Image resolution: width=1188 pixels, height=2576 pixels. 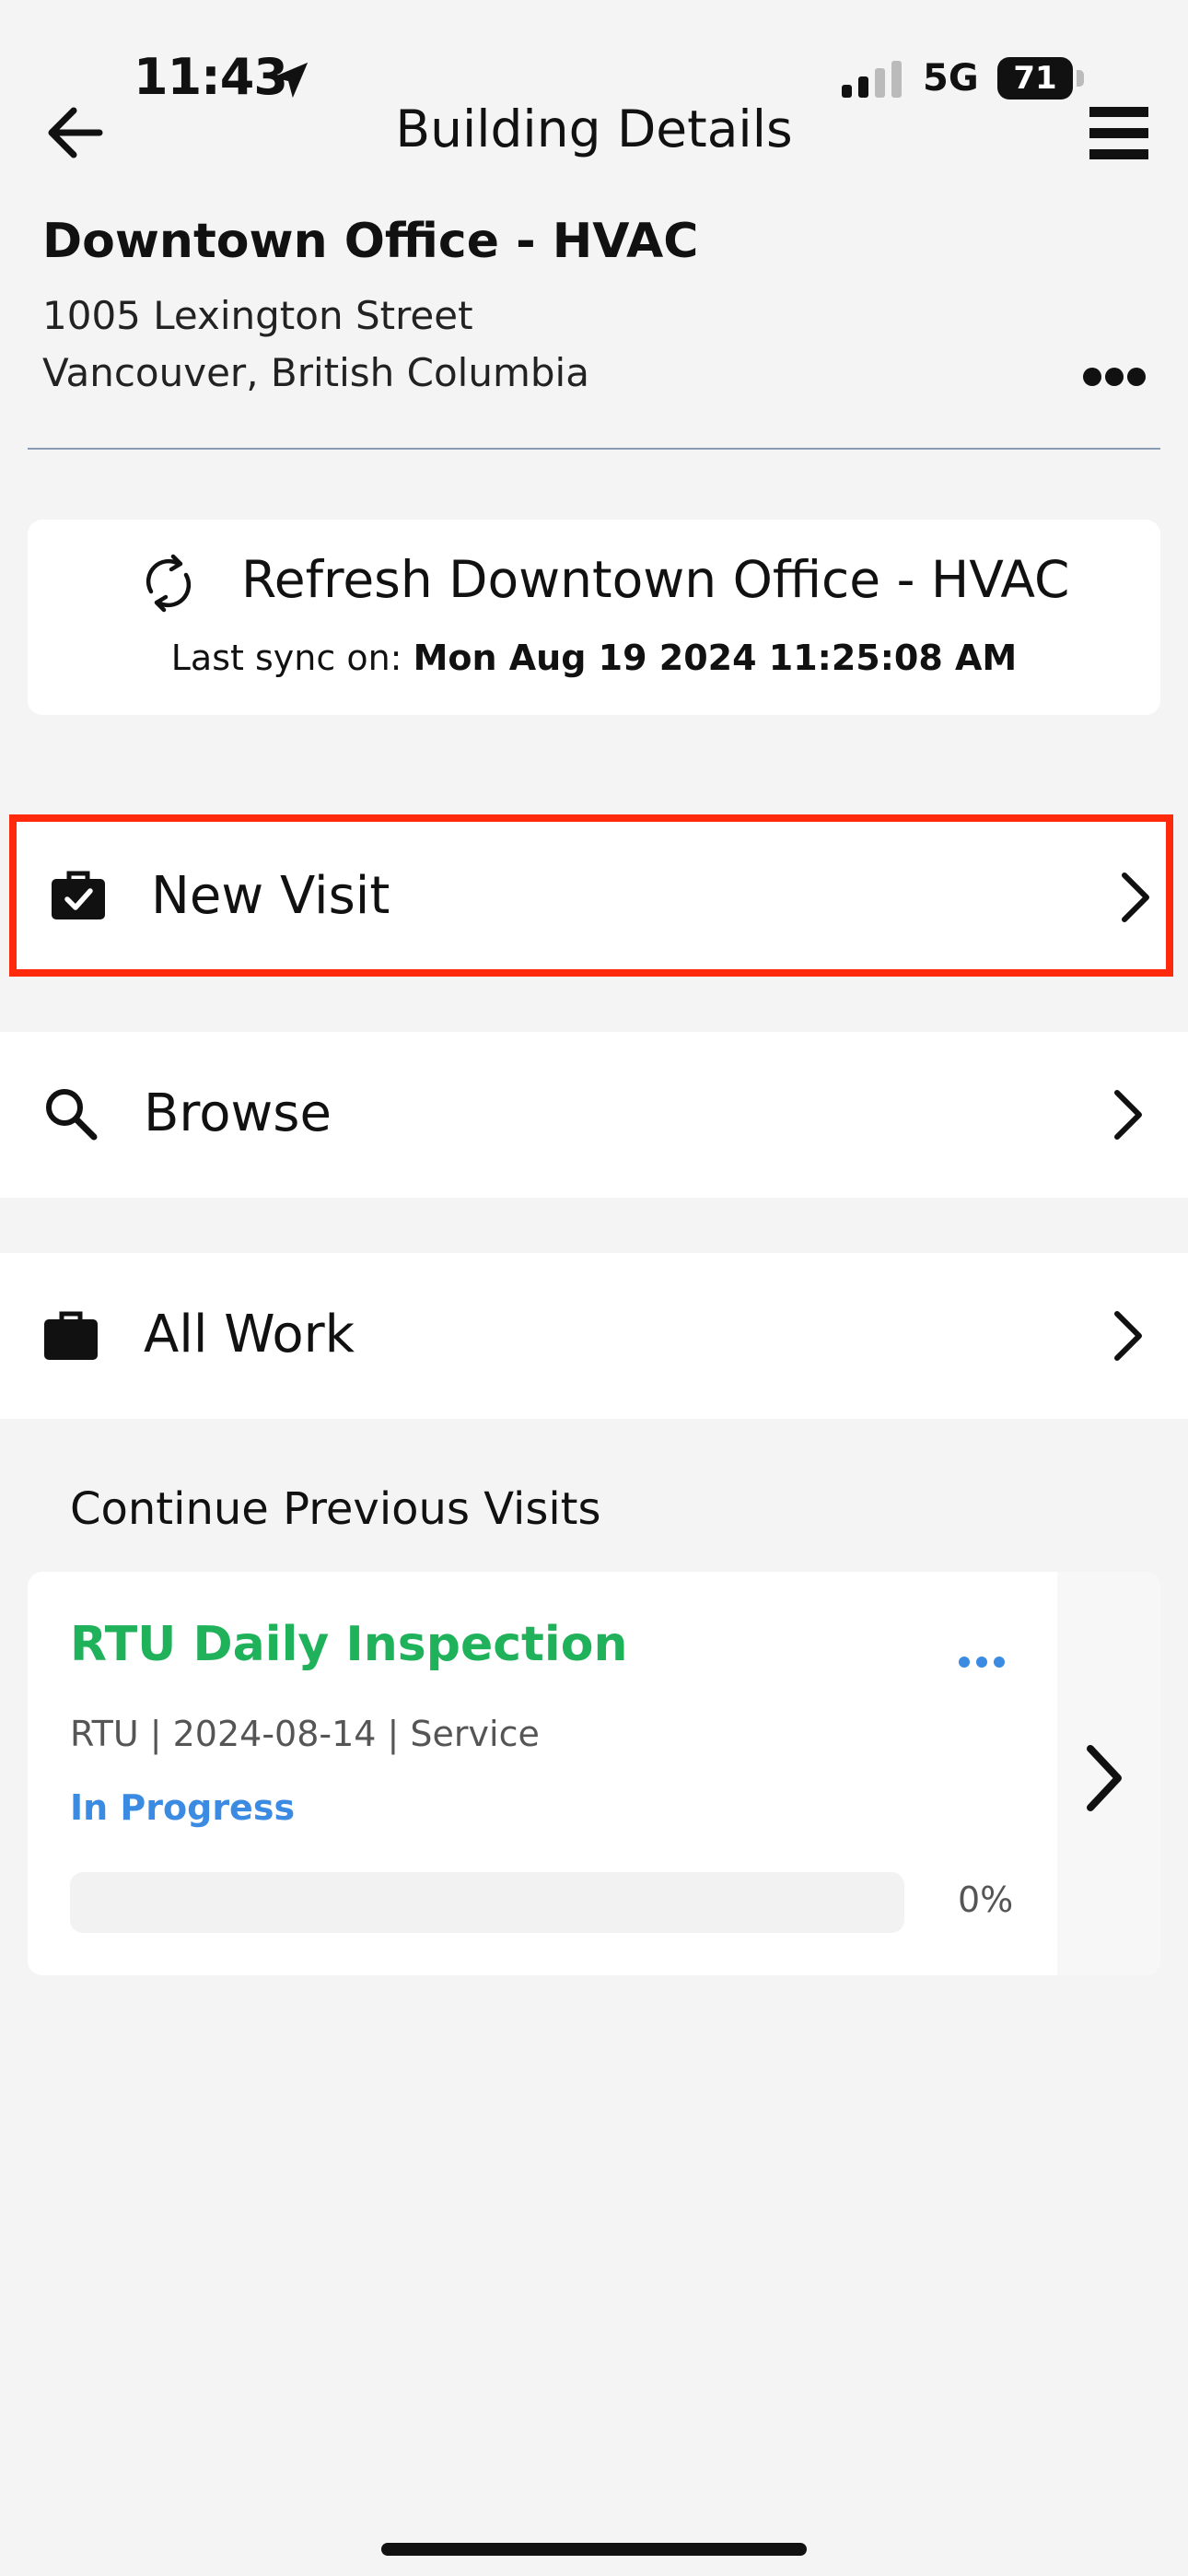 What do you see at coordinates (305, 1734) in the screenshot?
I see `visit-meta: RTU | 2024-08-14 | Service` at bounding box center [305, 1734].